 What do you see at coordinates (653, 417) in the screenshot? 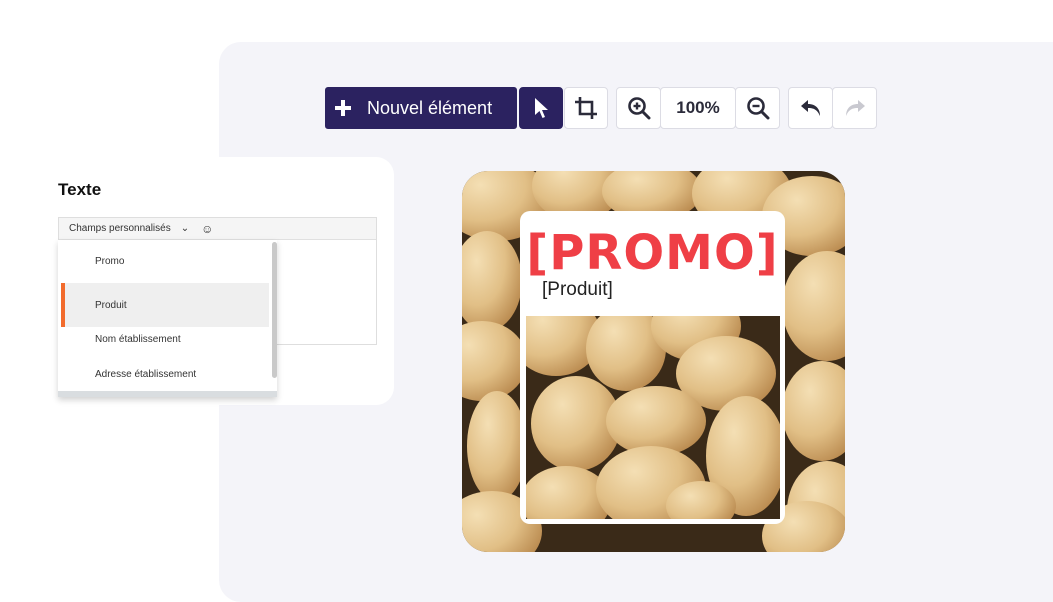
I see `product-image` at bounding box center [653, 417].